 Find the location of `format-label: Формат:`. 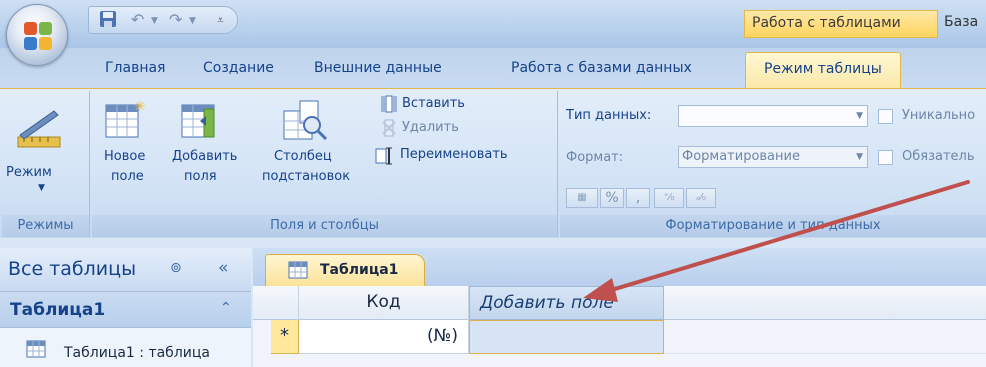

format-label: Формат: is located at coordinates (595, 157).